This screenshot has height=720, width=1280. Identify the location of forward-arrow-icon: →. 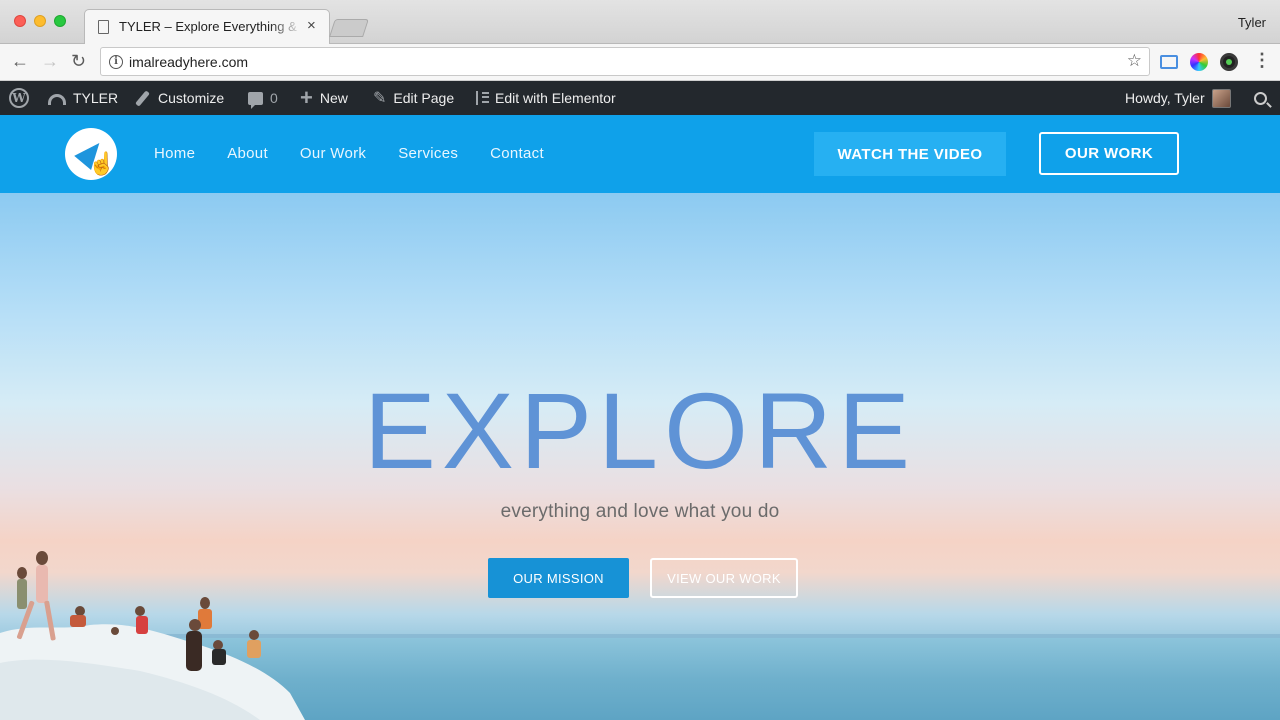
(50, 61).